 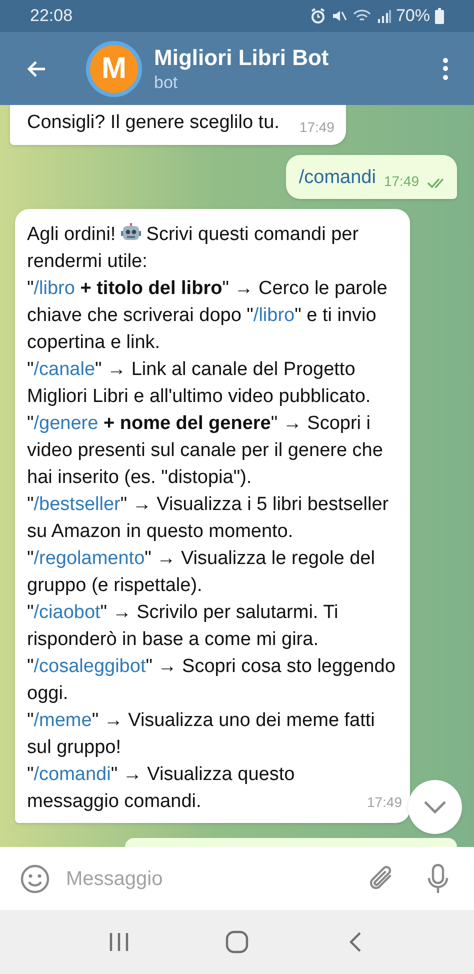 I want to click on message-text: Consigli? Il genere sceglilo tu., so click(x=153, y=123).